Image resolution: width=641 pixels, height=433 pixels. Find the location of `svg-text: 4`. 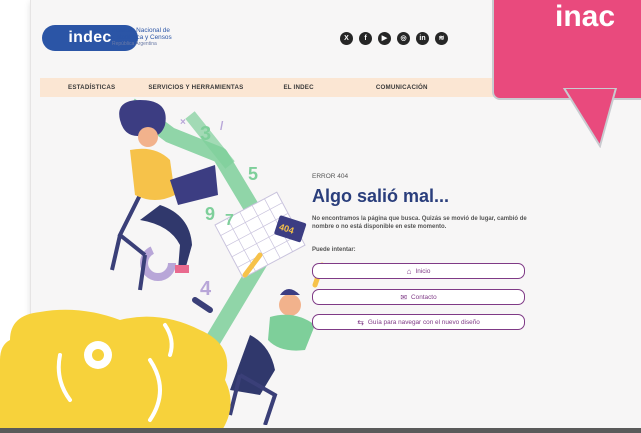

svg-text: 4 is located at coordinates (206, 289).